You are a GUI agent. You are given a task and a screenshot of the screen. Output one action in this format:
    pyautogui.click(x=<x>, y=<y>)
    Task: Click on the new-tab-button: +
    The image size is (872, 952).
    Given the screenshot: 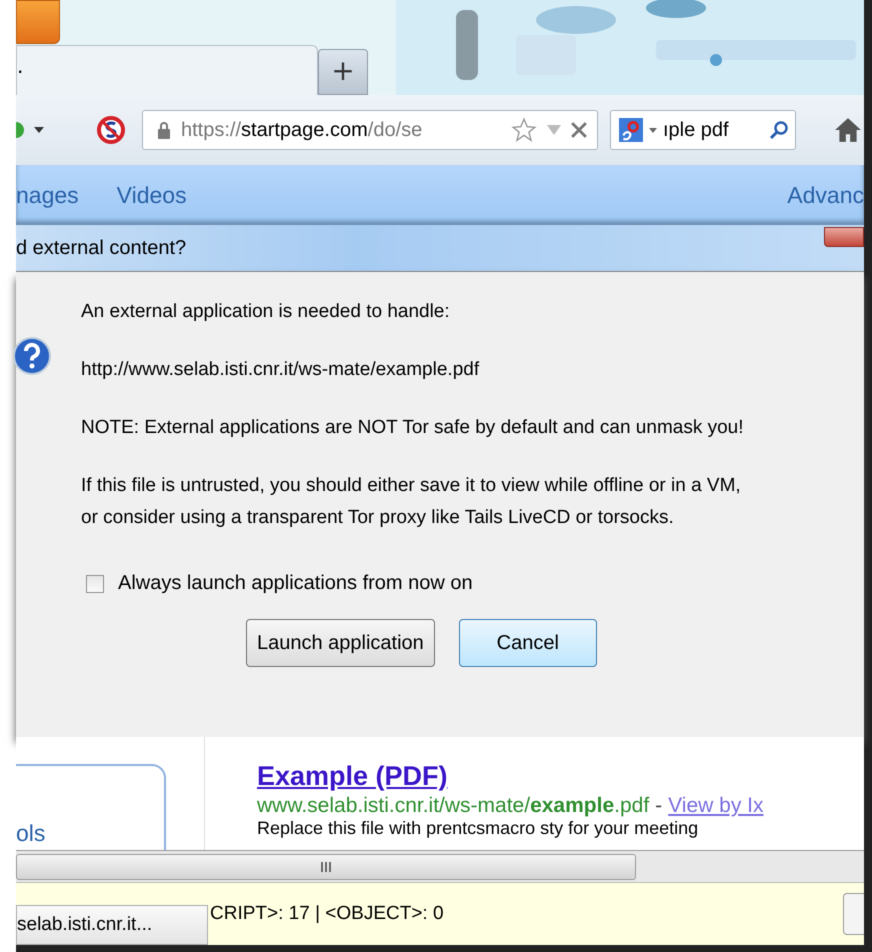 What is the action you would take?
    pyautogui.click(x=343, y=72)
    